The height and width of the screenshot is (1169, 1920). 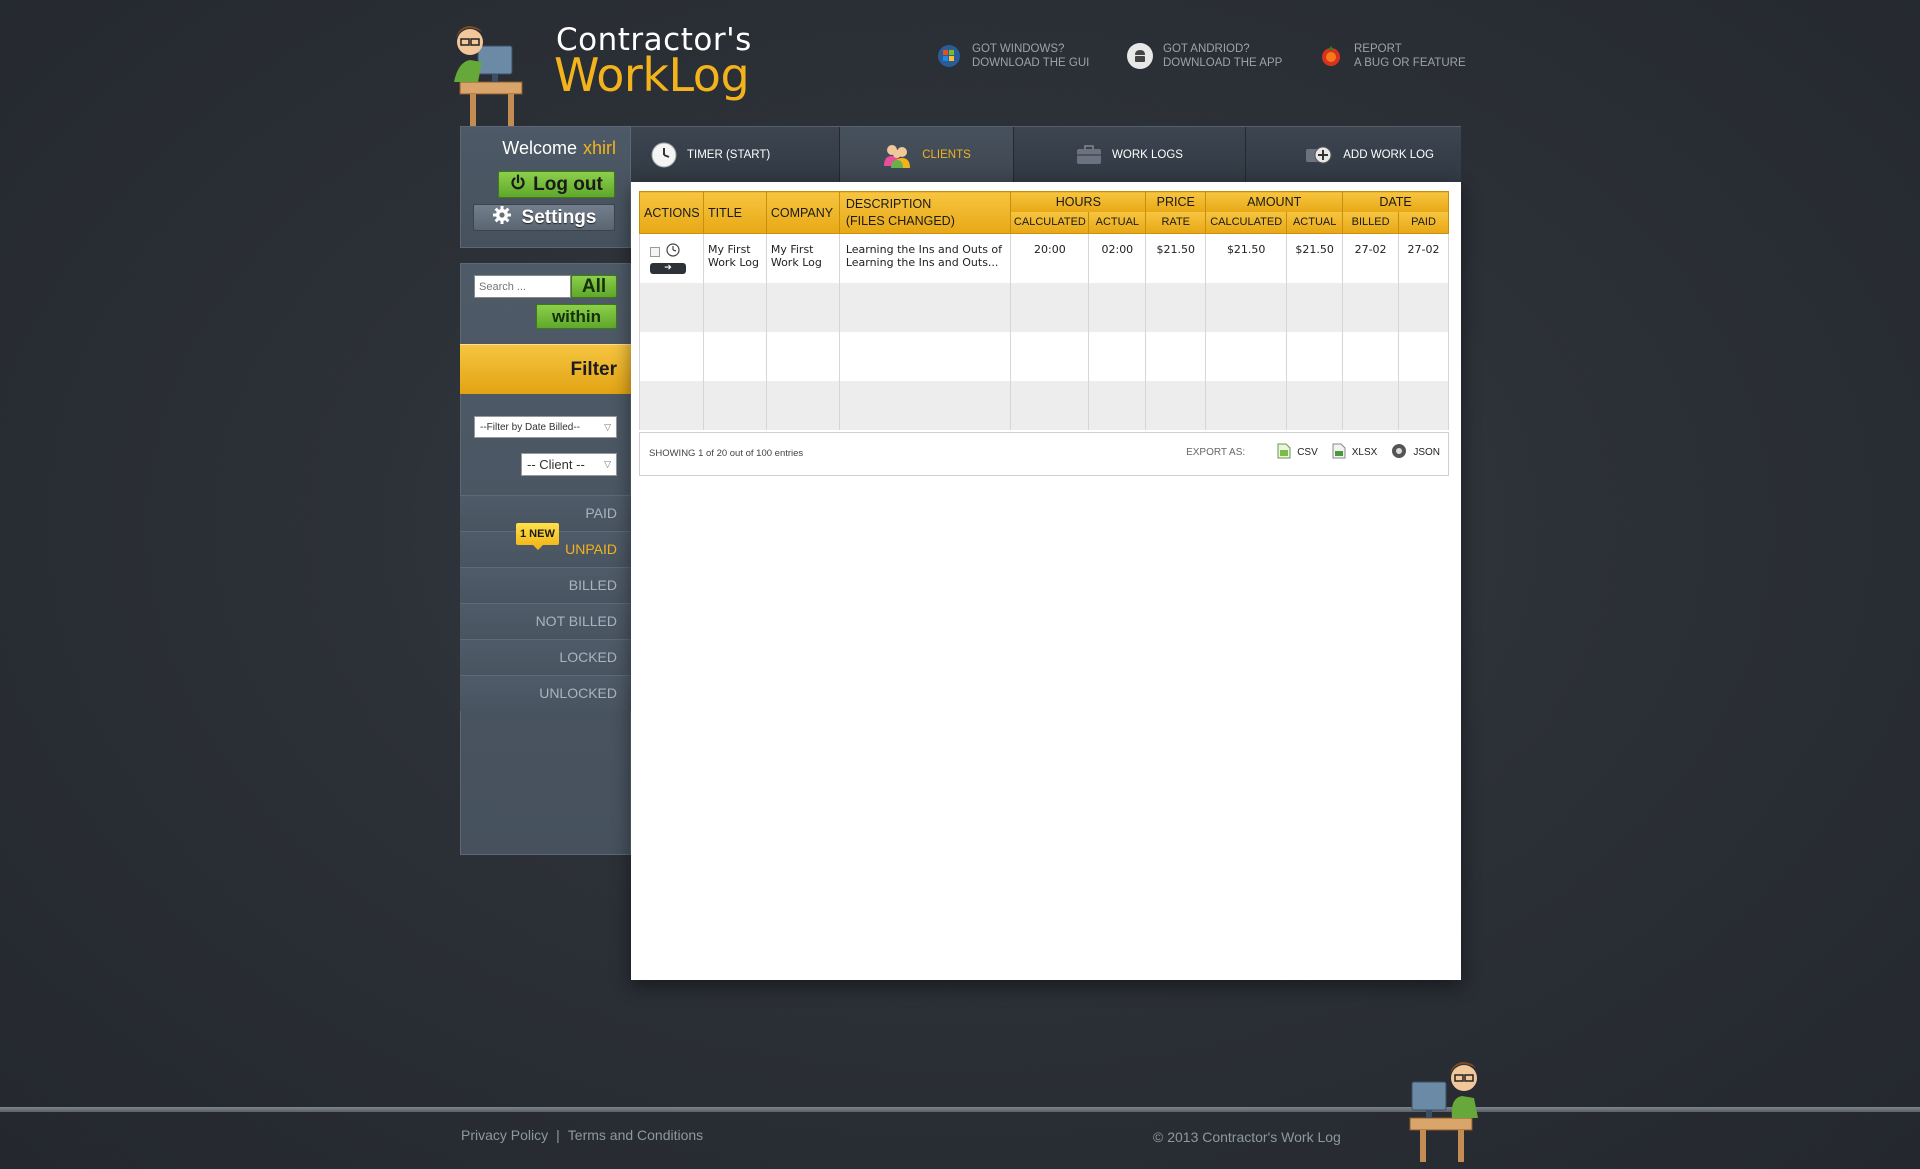 What do you see at coordinates (599, 148) in the screenshot?
I see `username: xhirl` at bounding box center [599, 148].